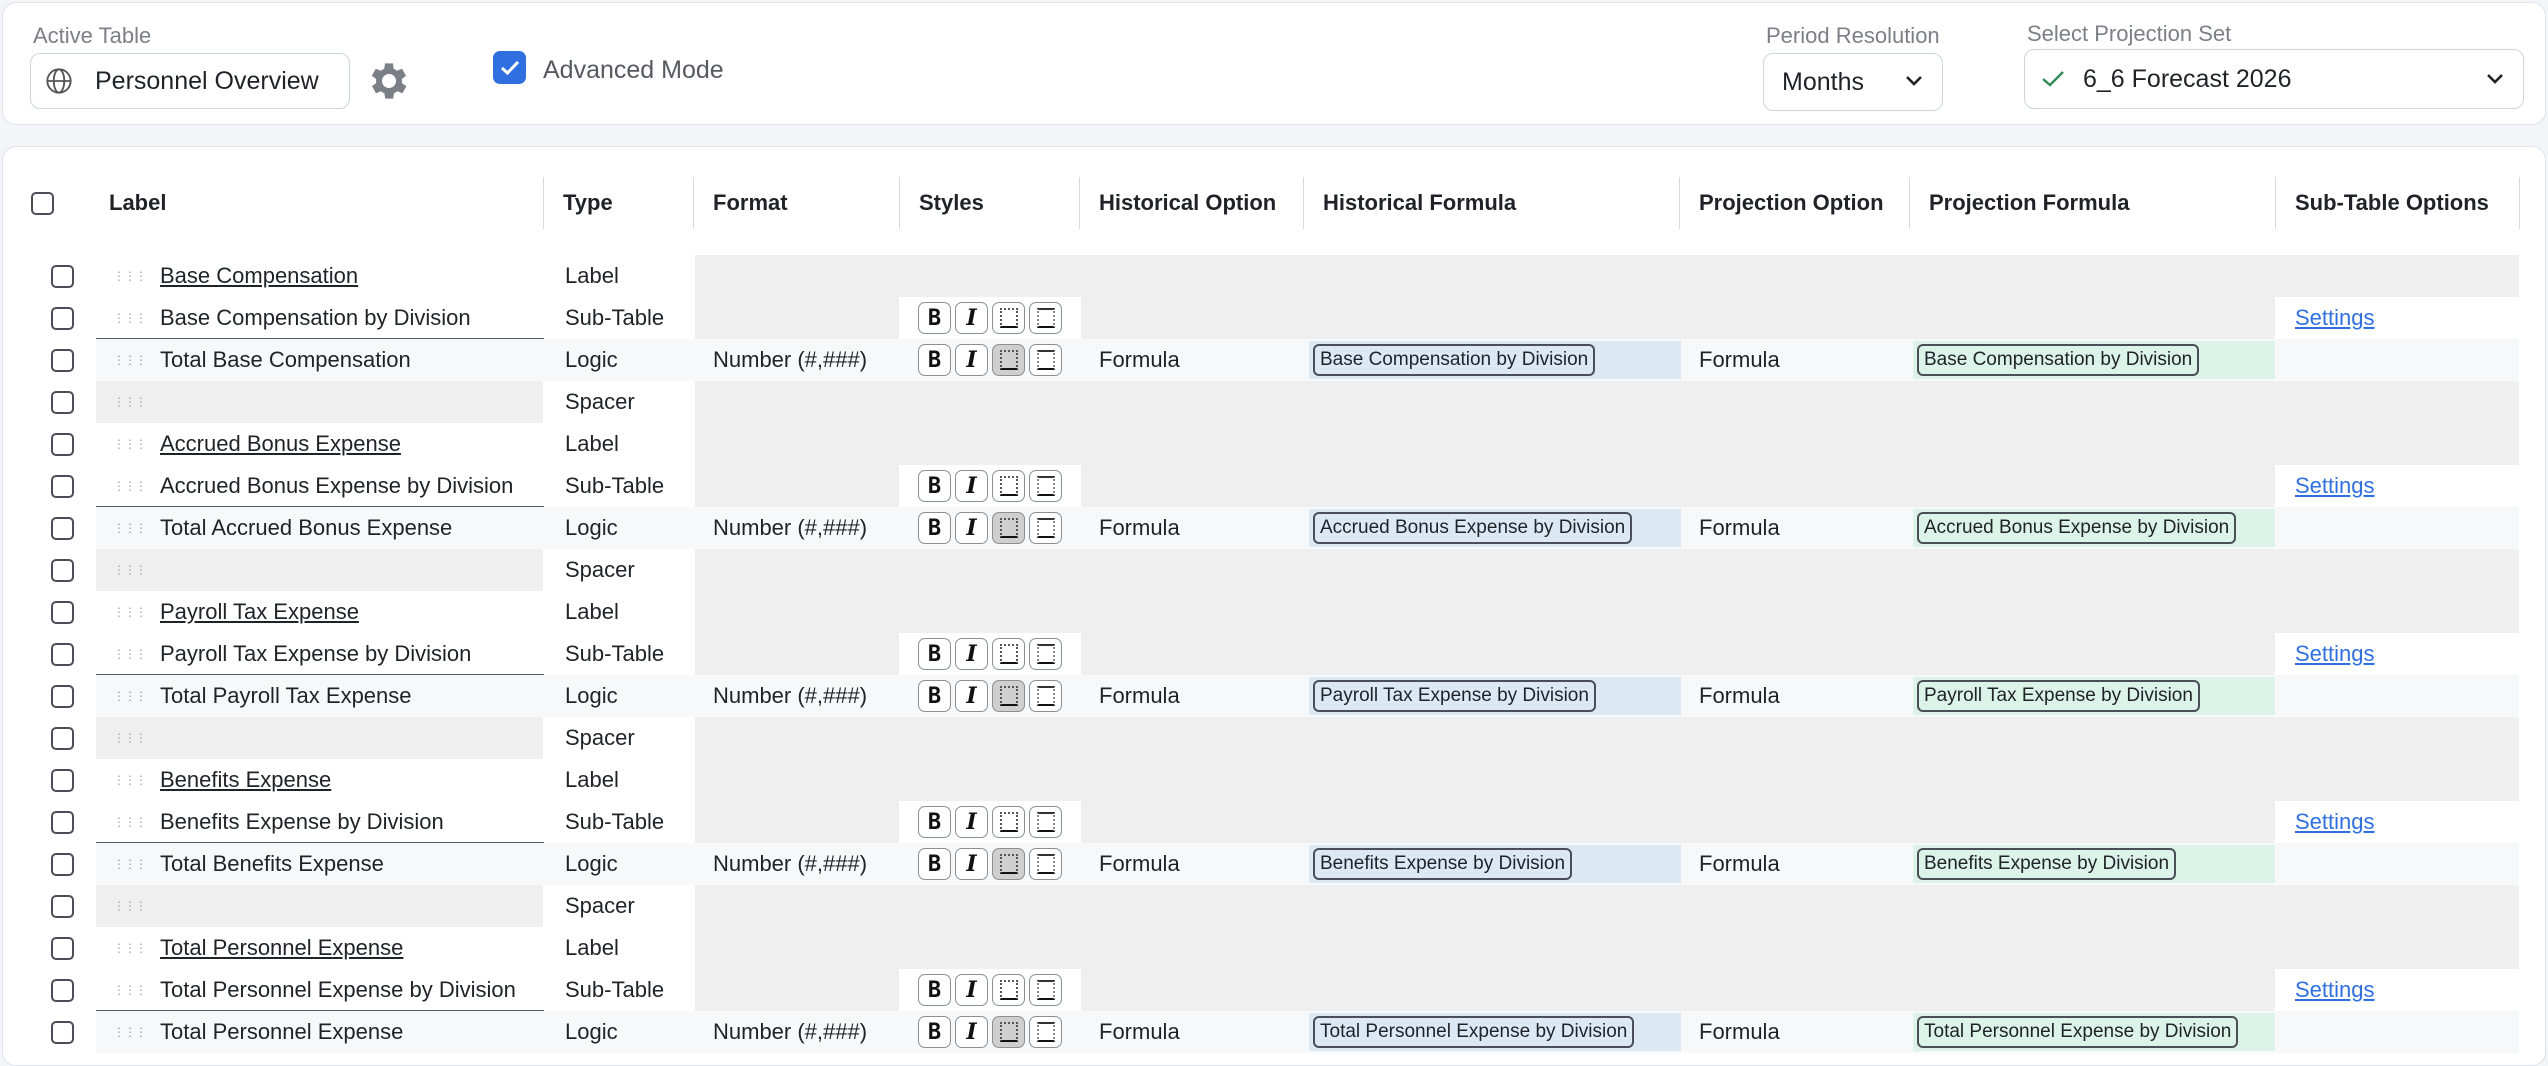 This screenshot has width=2548, height=1066. What do you see at coordinates (245, 780) in the screenshot?
I see `row-label: Benefits Expense` at bounding box center [245, 780].